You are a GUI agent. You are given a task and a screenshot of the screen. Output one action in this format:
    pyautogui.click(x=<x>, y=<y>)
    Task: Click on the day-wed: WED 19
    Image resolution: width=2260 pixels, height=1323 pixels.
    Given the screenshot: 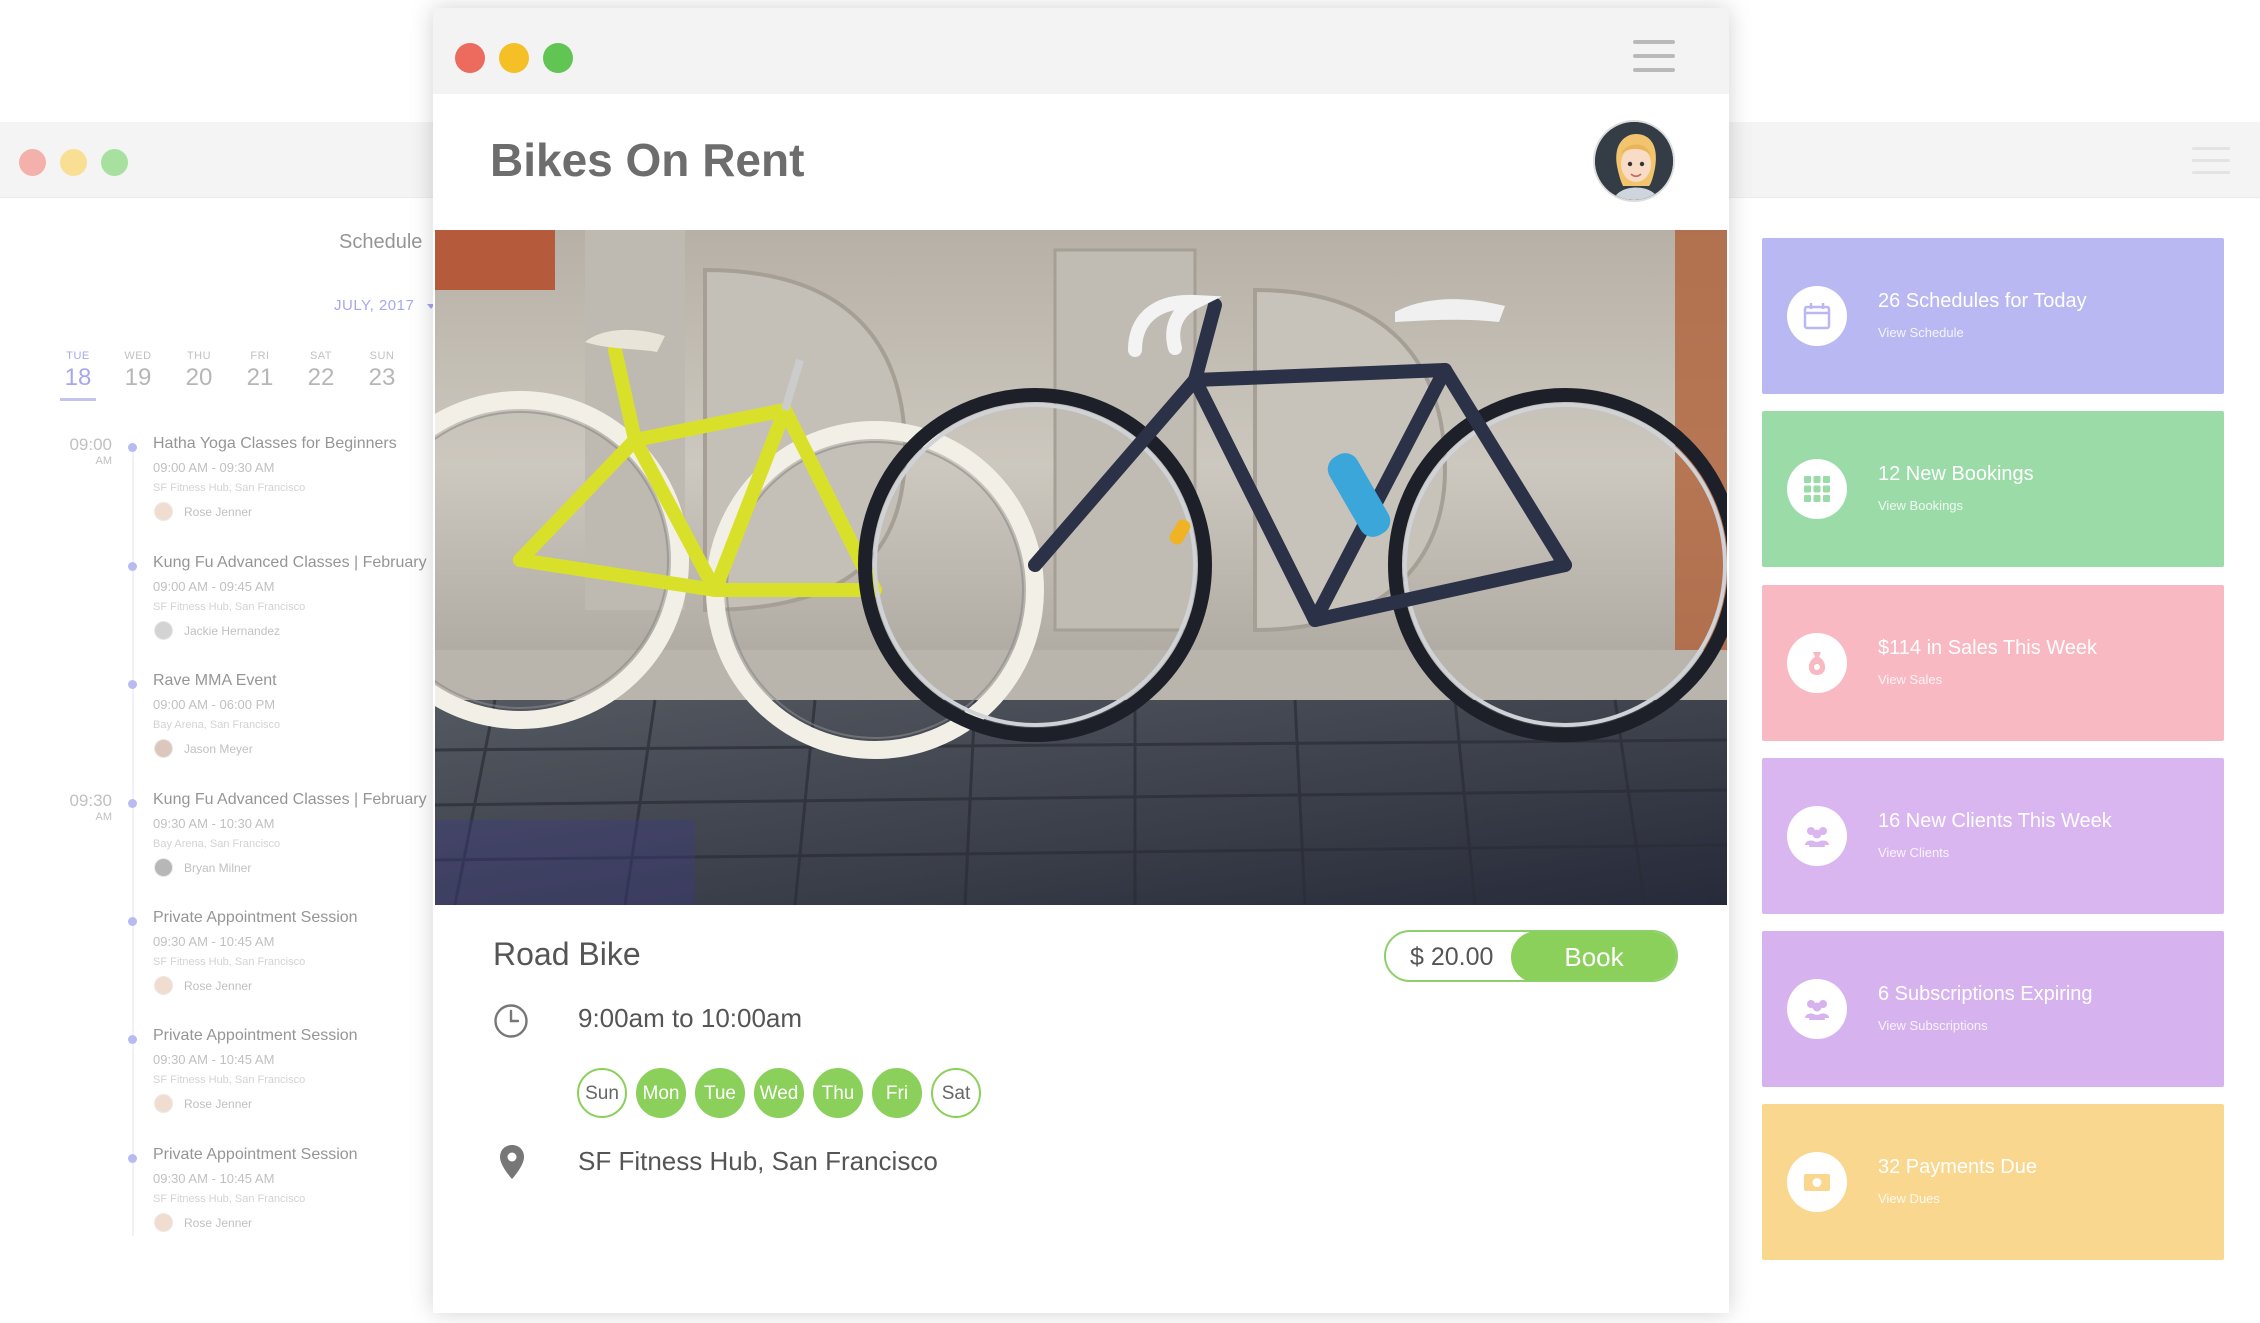 What is the action you would take?
    pyautogui.click(x=138, y=371)
    